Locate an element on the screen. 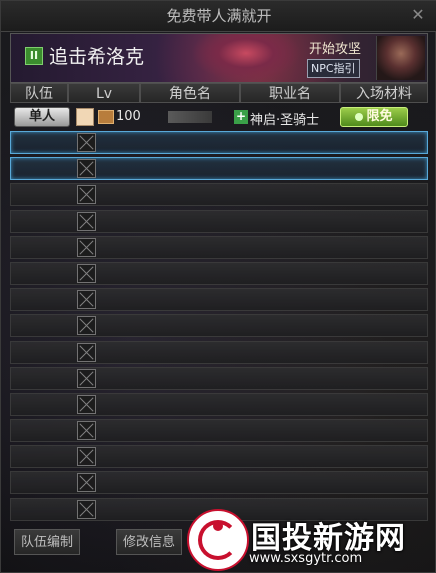  table-header: 队伍 Lv 角色名 职业名 入场材料 is located at coordinates (219, 93).